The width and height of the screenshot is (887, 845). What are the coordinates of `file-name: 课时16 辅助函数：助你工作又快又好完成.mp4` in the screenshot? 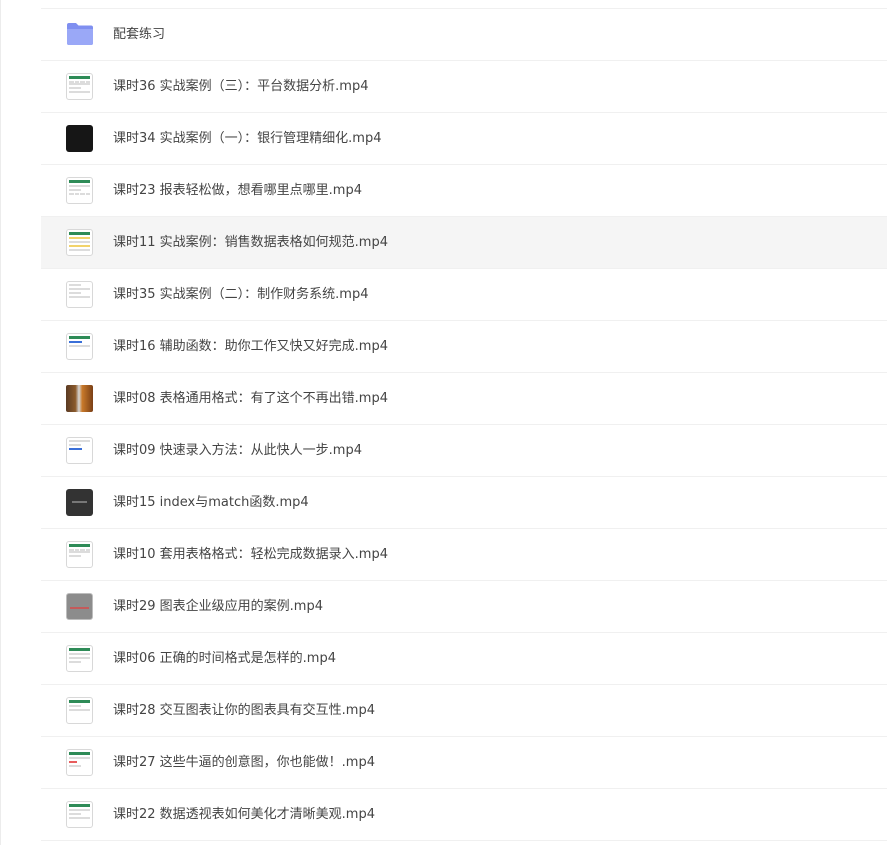 It's located at (250, 346).